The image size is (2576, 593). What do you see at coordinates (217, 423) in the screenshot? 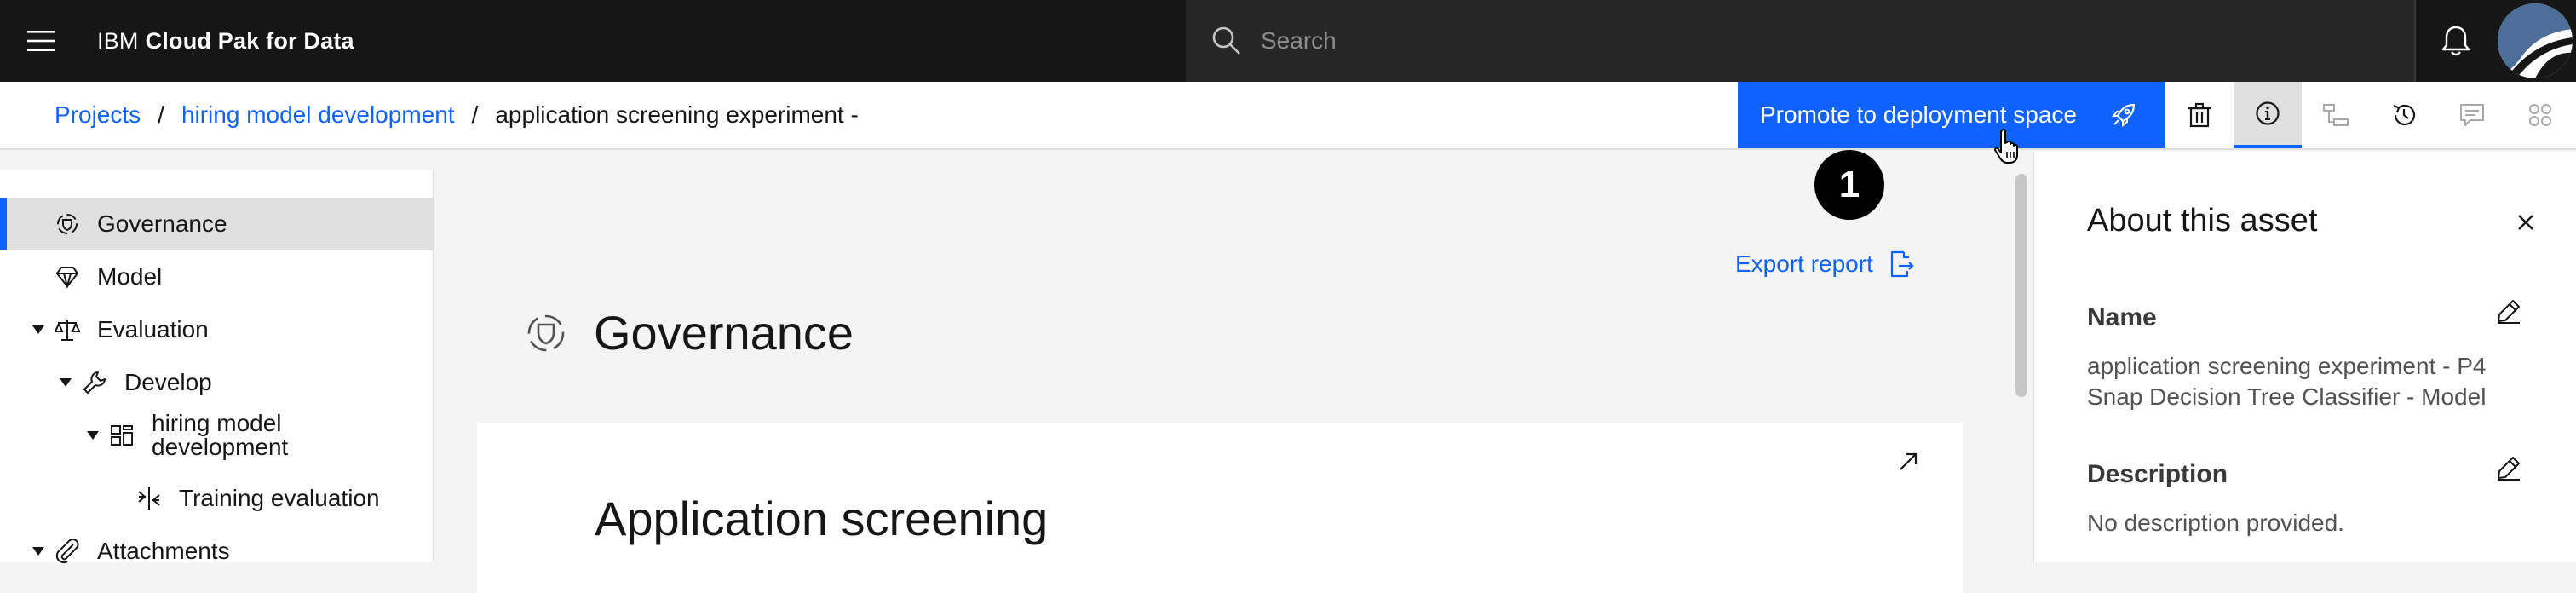
I see `nav-item-label-line1: hiring model` at bounding box center [217, 423].